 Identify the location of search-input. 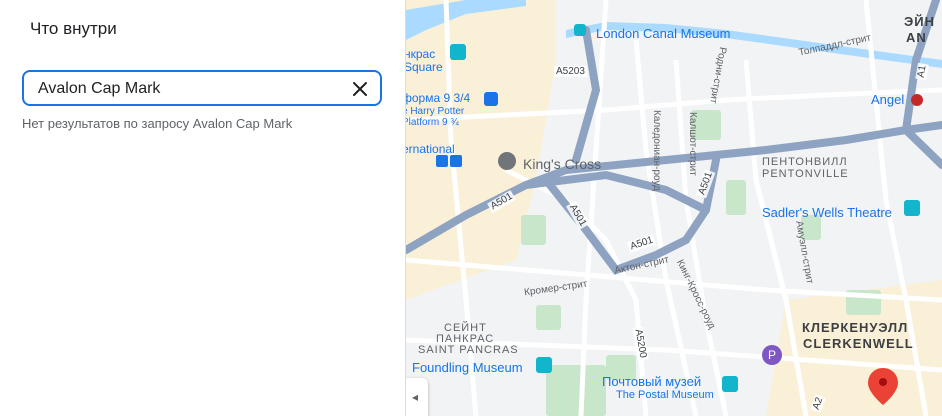
(188, 89).